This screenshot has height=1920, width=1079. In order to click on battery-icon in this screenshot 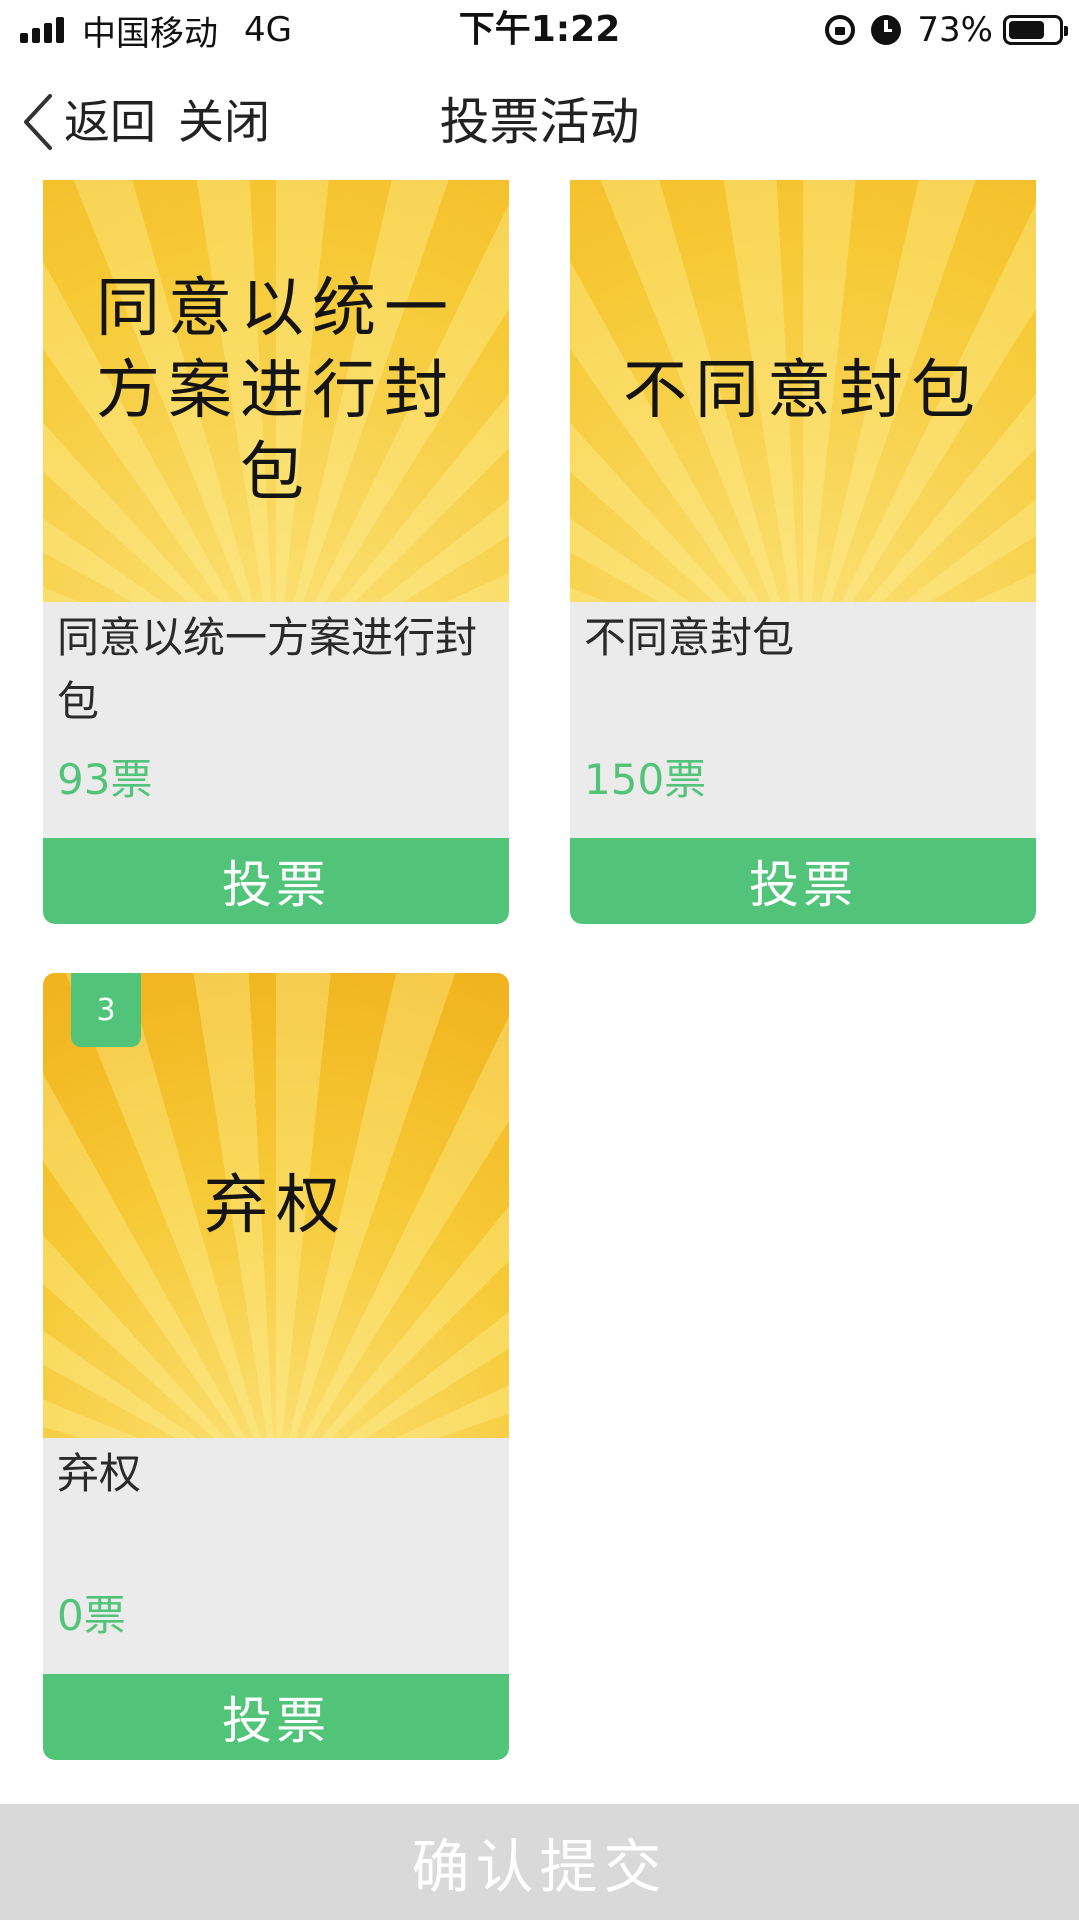, I will do `click(1035, 30)`.